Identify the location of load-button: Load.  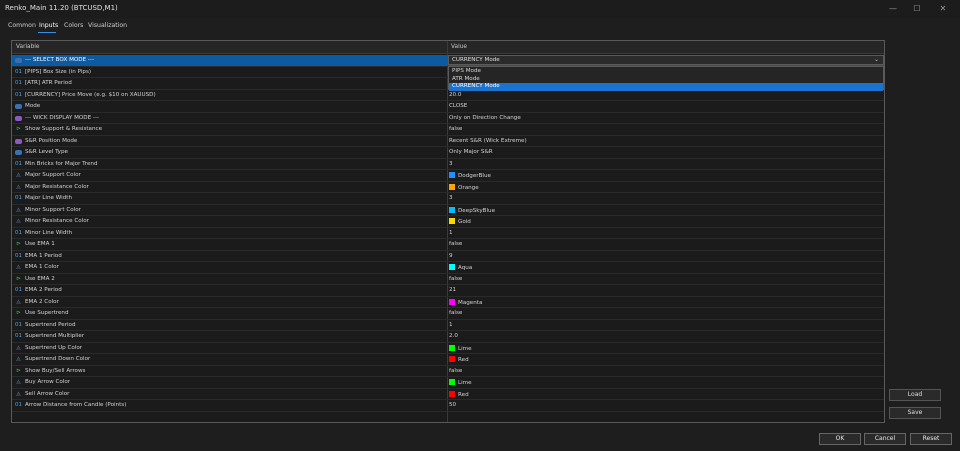
(915, 395).